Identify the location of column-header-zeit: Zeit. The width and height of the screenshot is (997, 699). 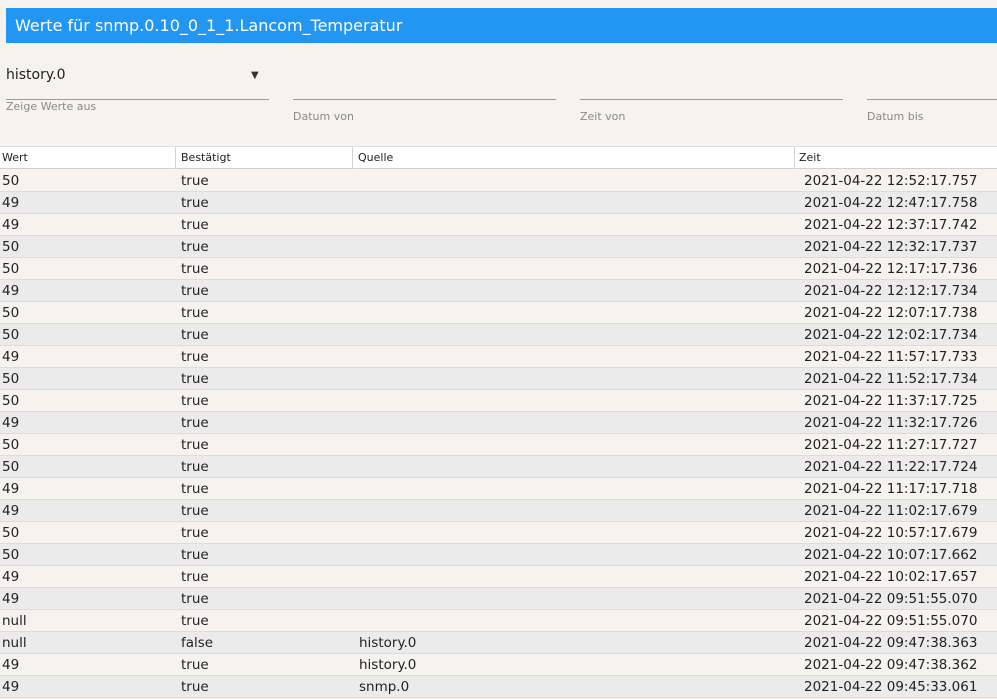
(896, 158).